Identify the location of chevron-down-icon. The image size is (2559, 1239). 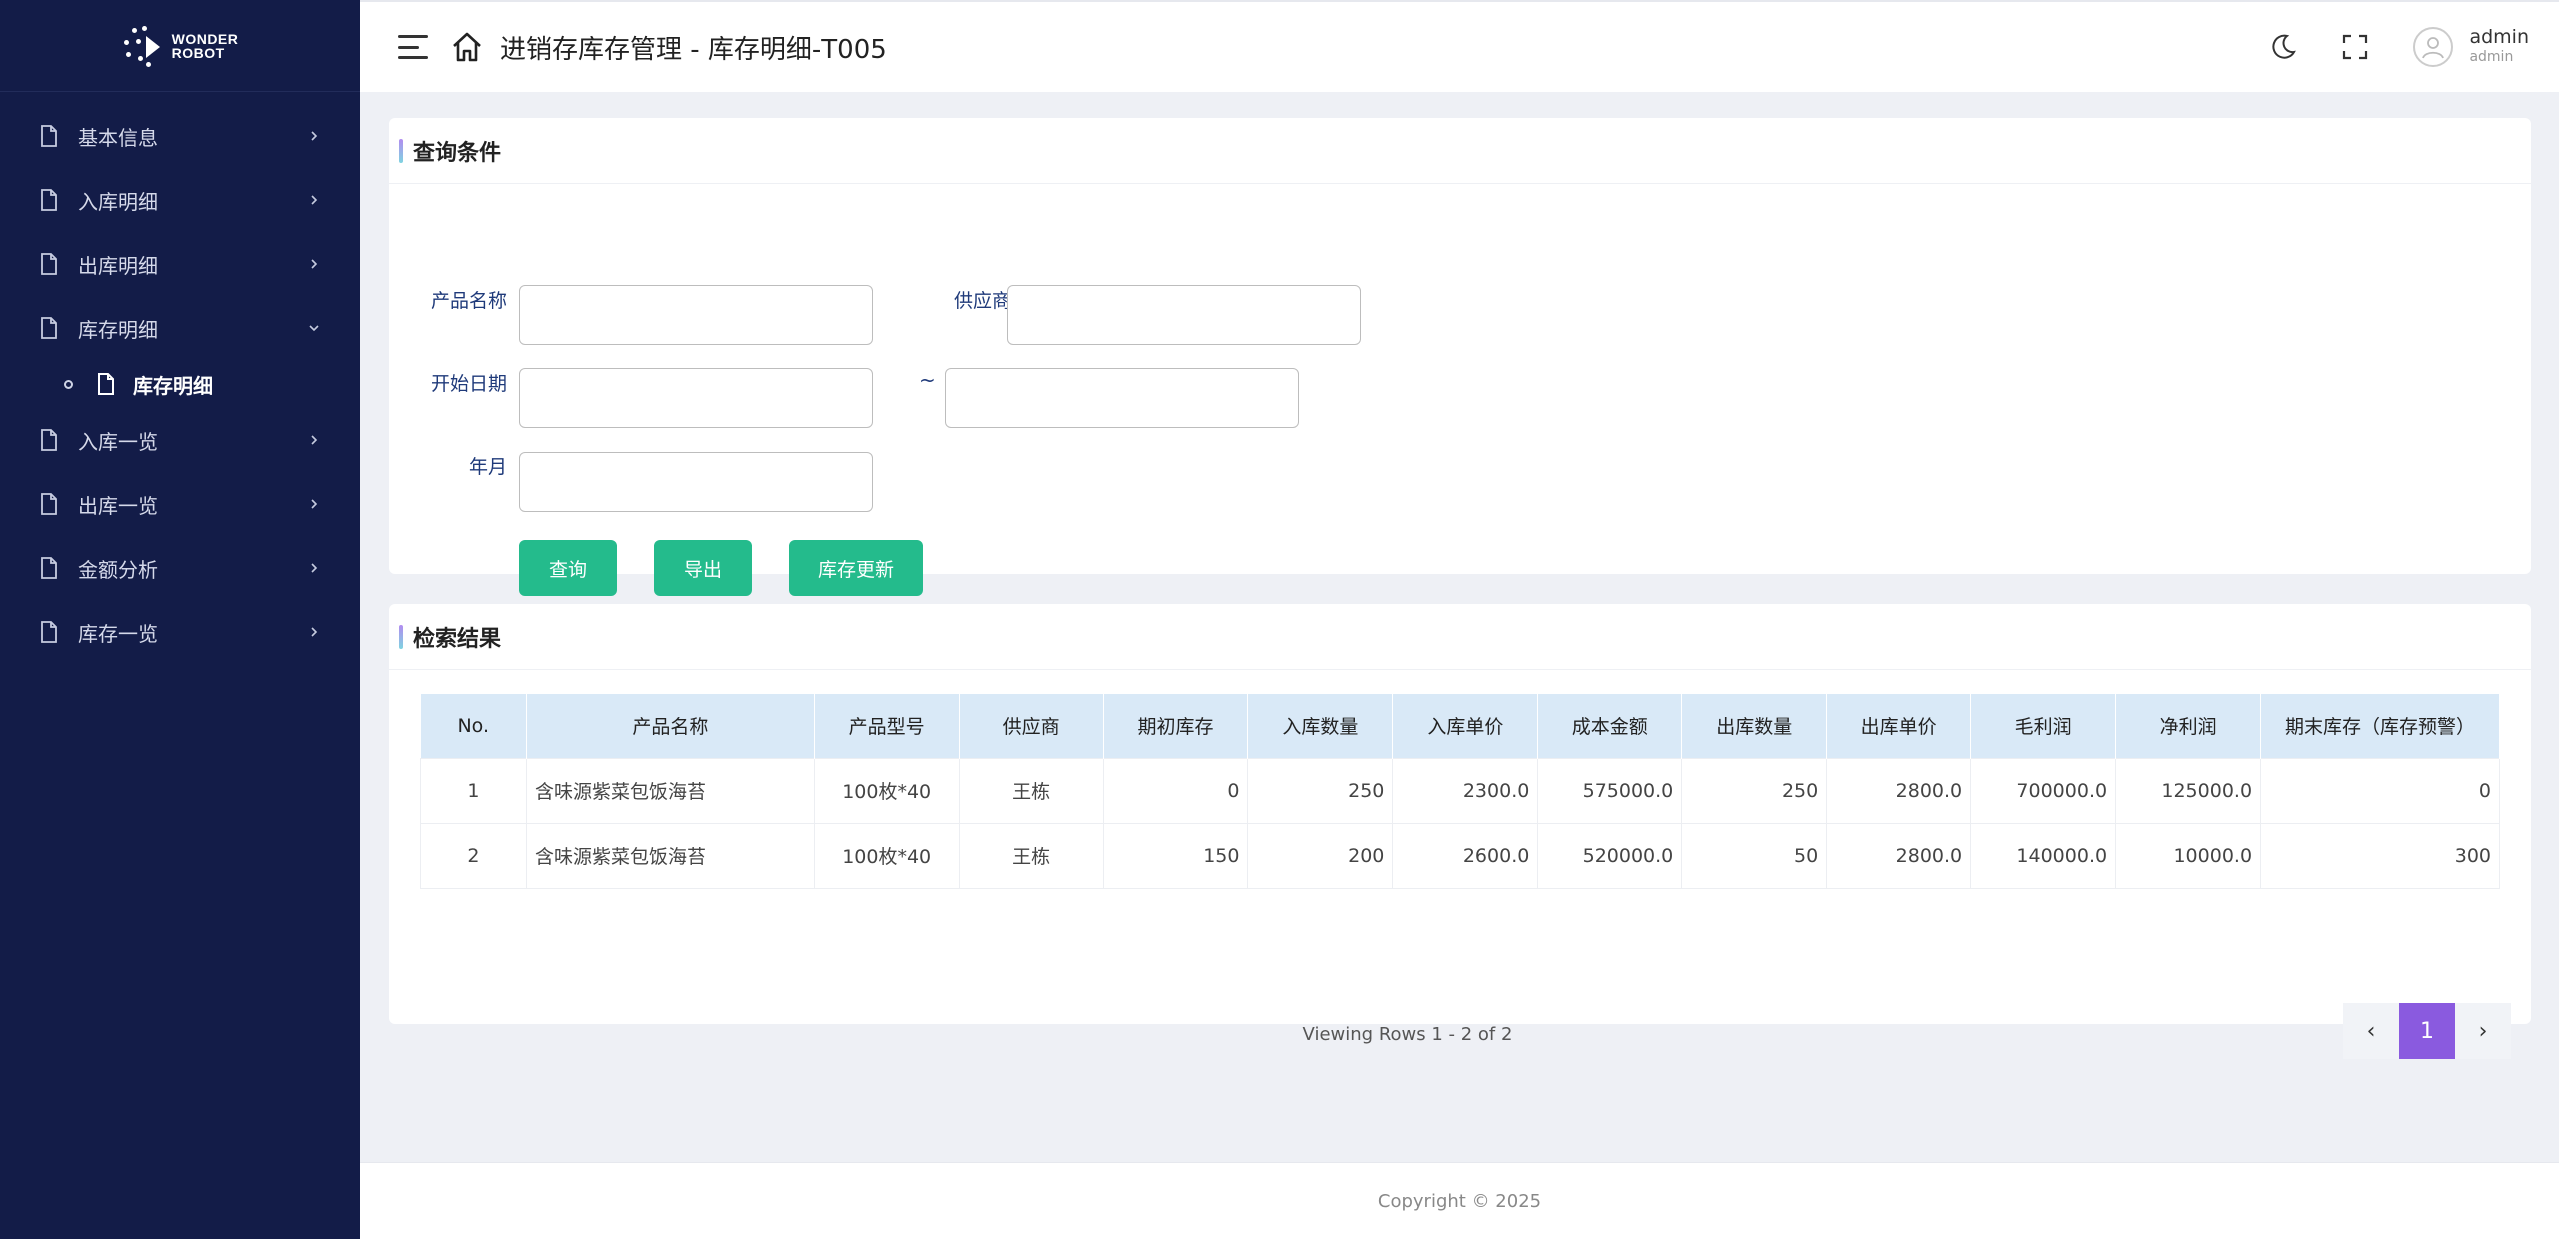
(314, 328).